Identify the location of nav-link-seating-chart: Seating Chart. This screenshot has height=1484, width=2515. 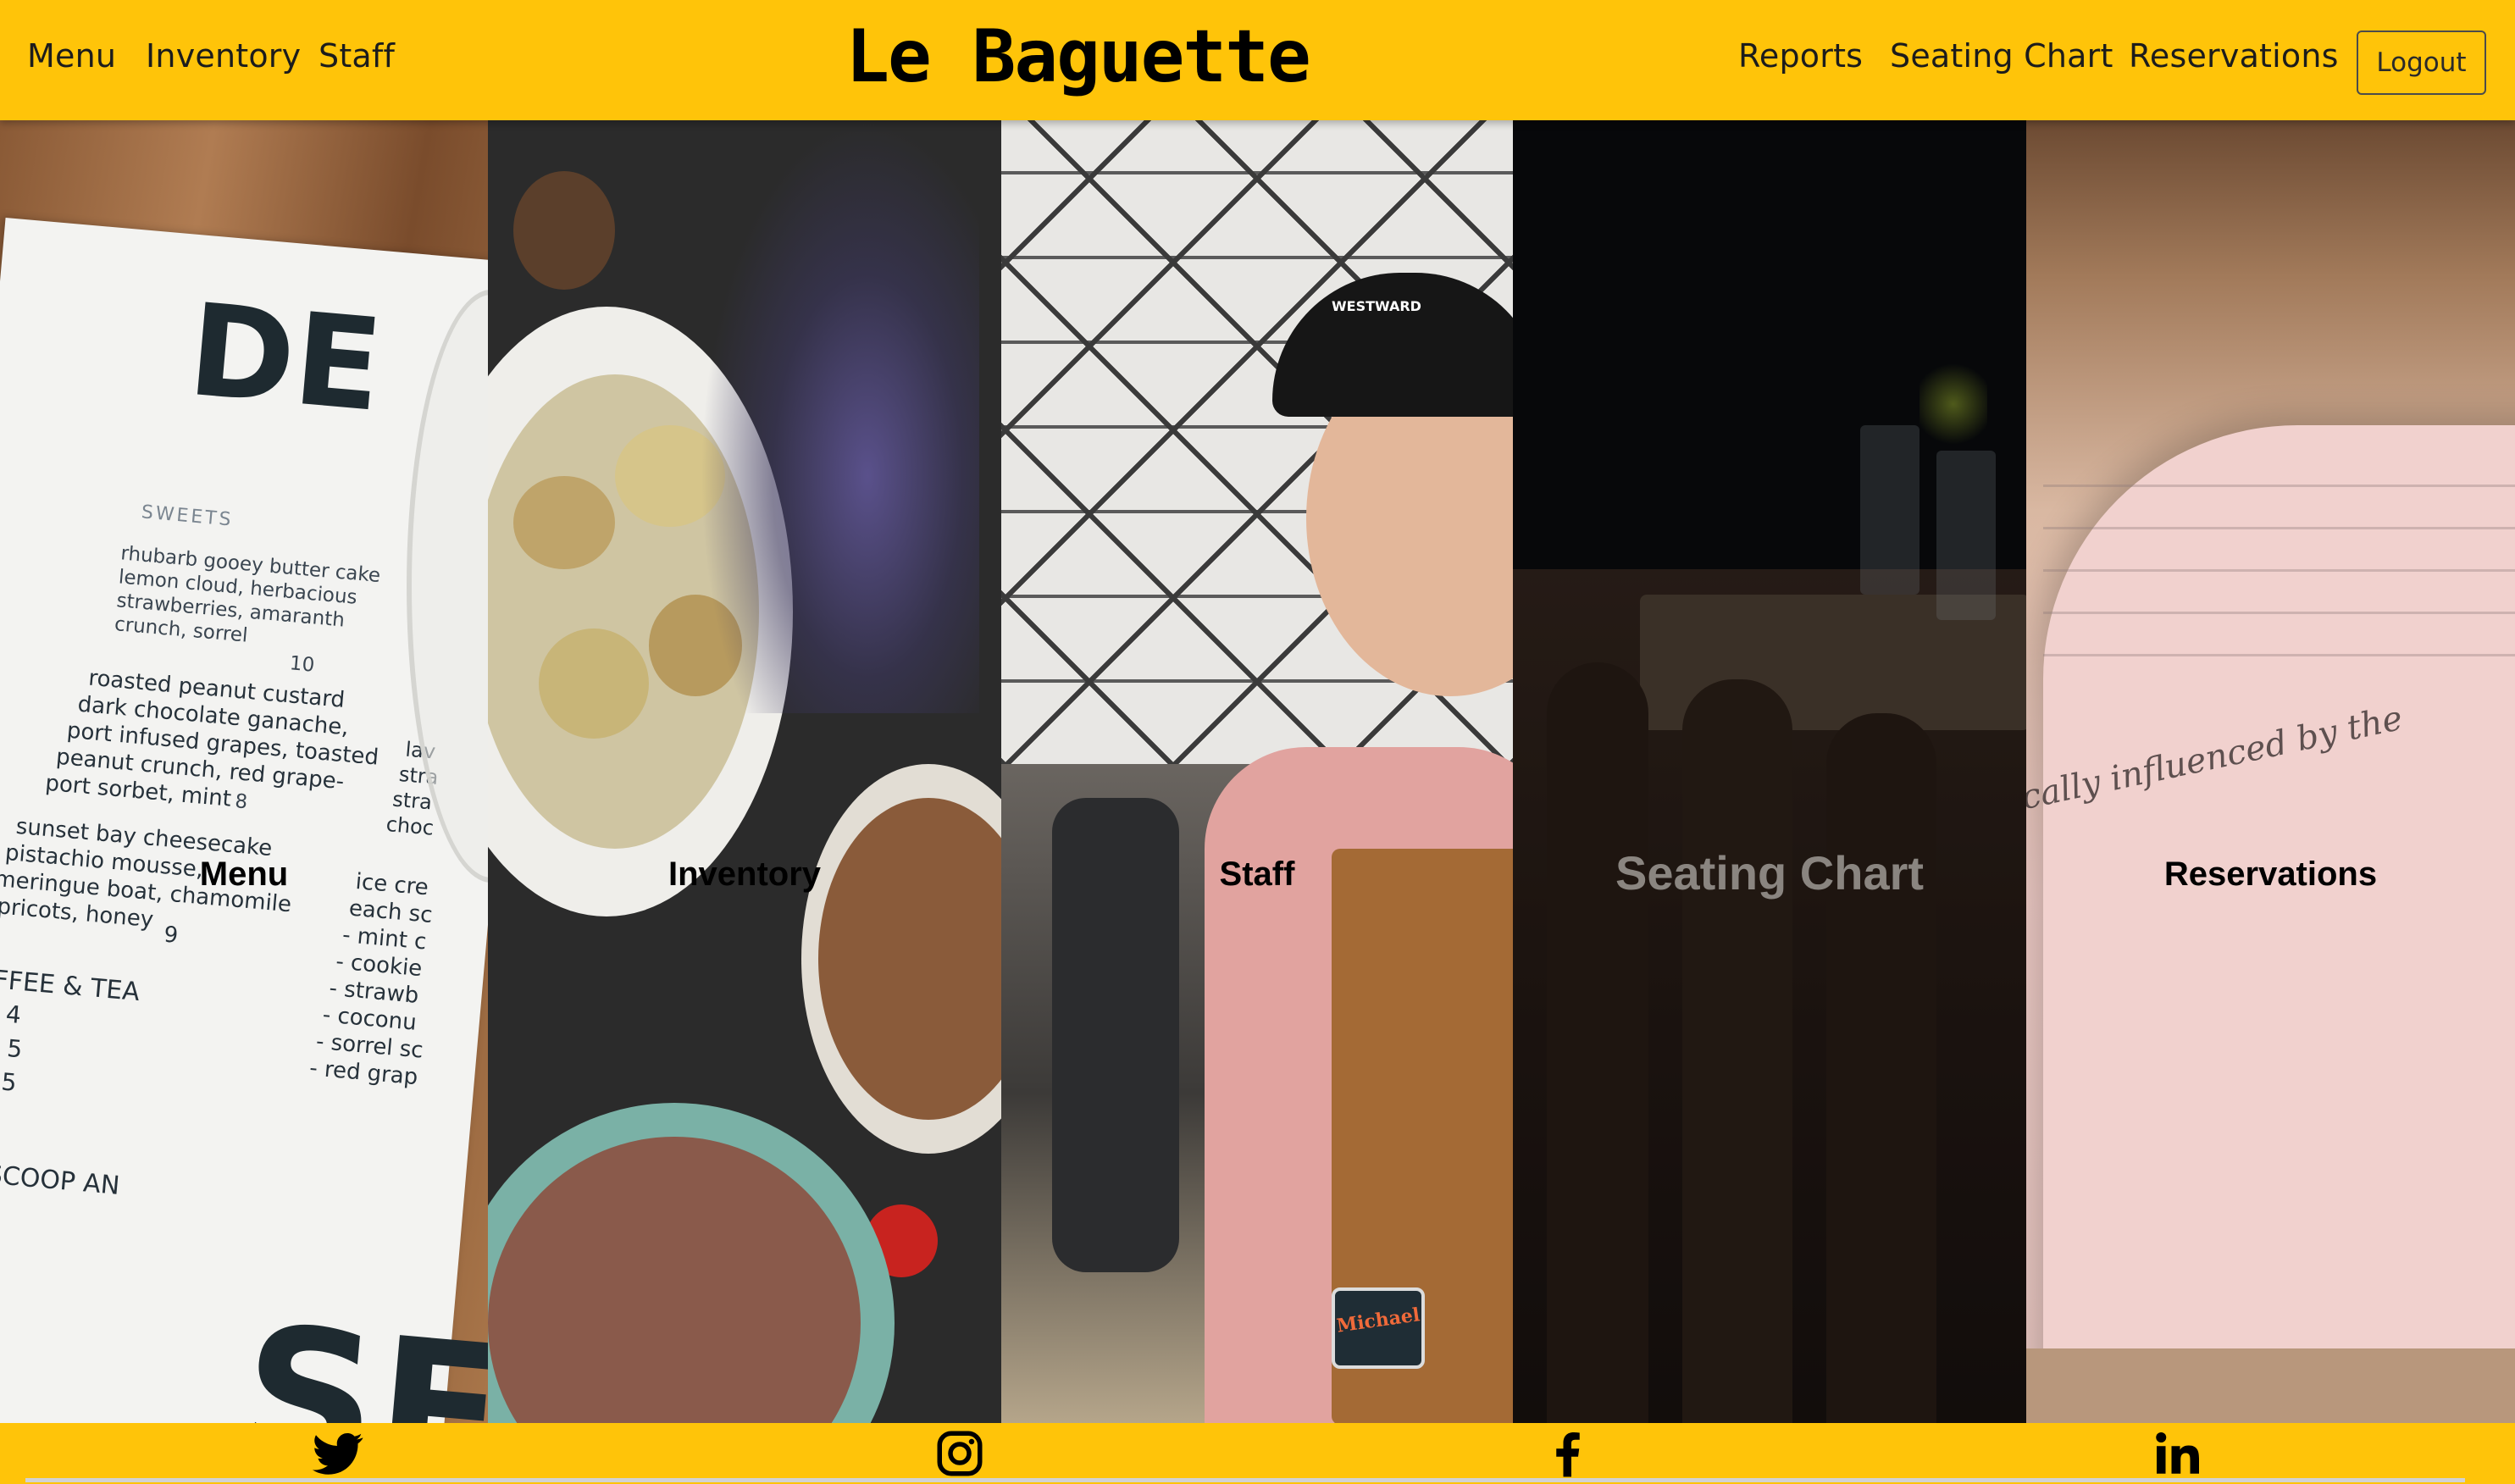
(2001, 56).